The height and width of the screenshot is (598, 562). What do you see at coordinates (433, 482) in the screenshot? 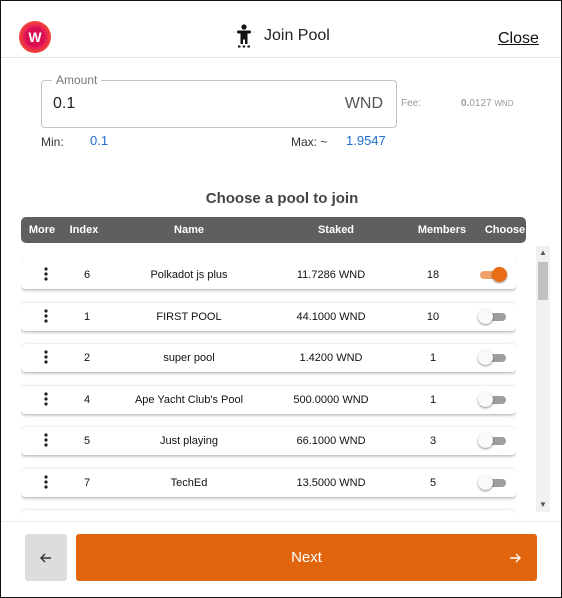
I see `row-members: 5` at bounding box center [433, 482].